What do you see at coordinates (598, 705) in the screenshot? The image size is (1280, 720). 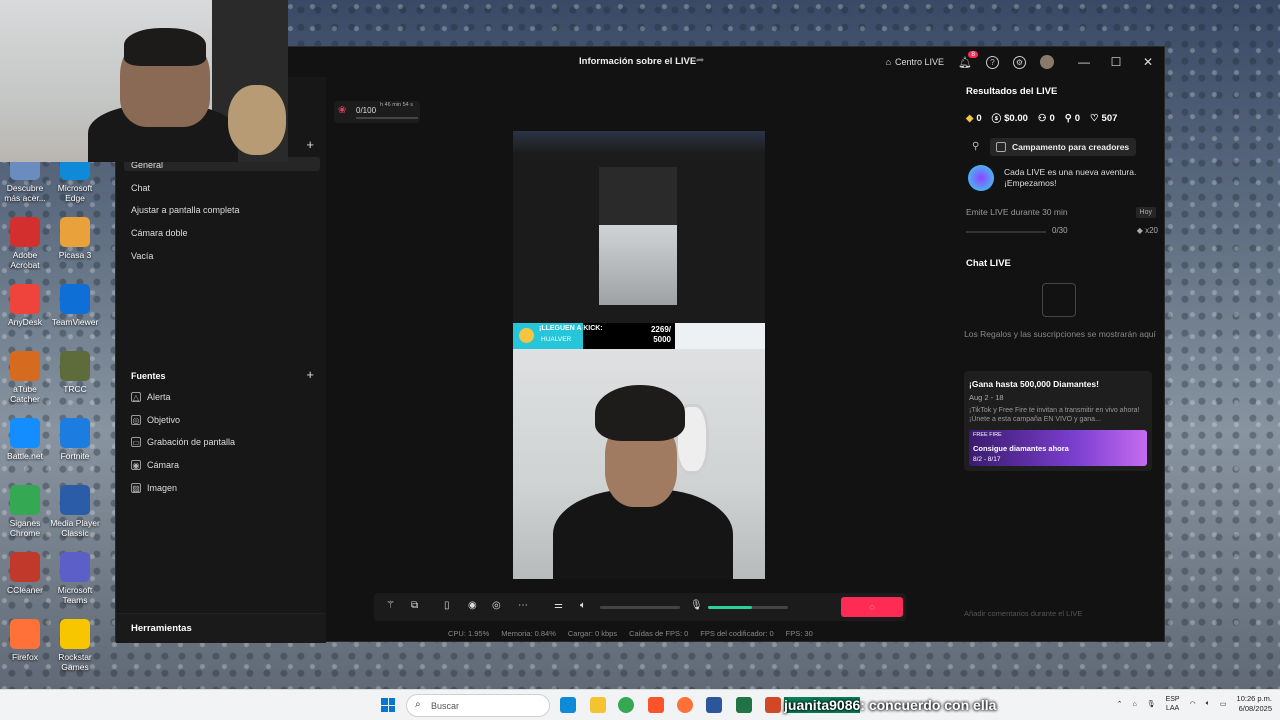 I see `folder-icon` at bounding box center [598, 705].